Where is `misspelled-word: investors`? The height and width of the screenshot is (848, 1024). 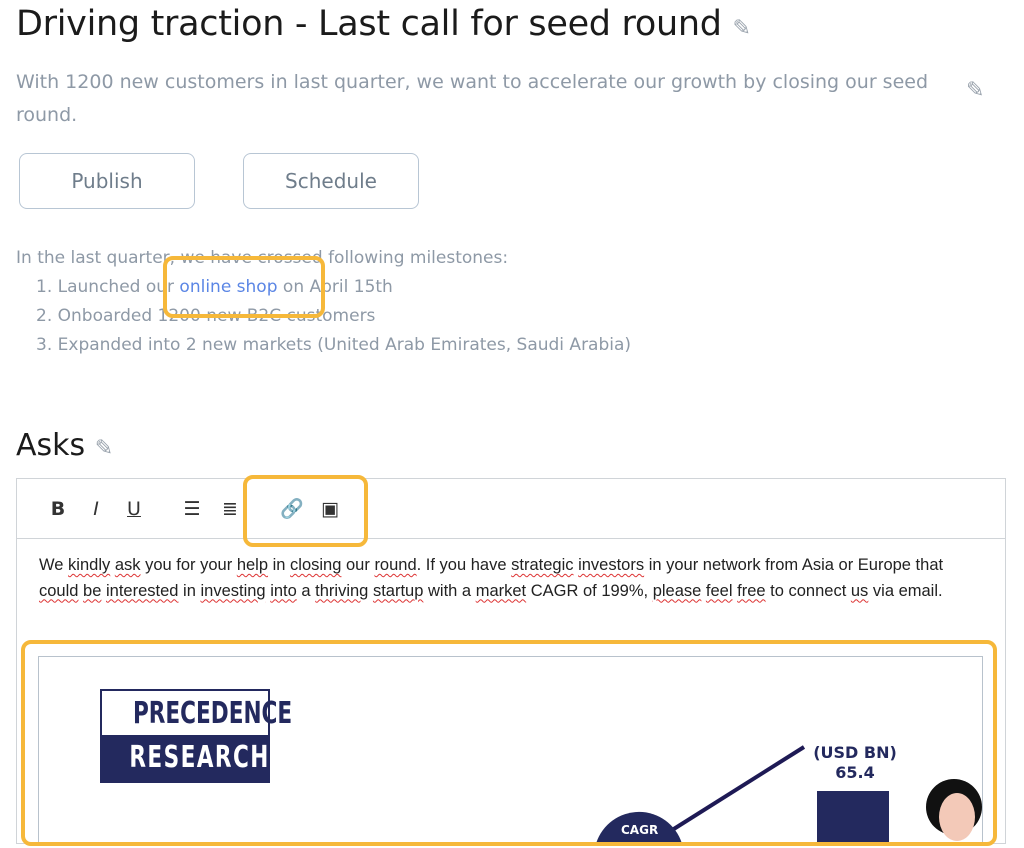 misspelled-word: investors is located at coordinates (611, 565).